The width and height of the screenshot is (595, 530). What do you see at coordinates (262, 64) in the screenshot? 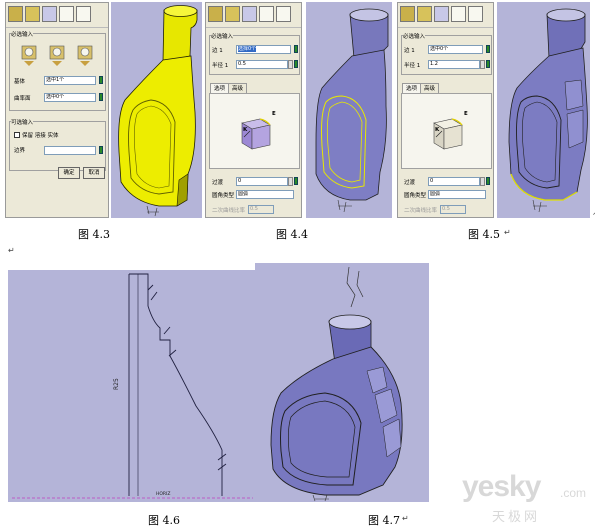
I see `radius-field: 0.5` at bounding box center [262, 64].